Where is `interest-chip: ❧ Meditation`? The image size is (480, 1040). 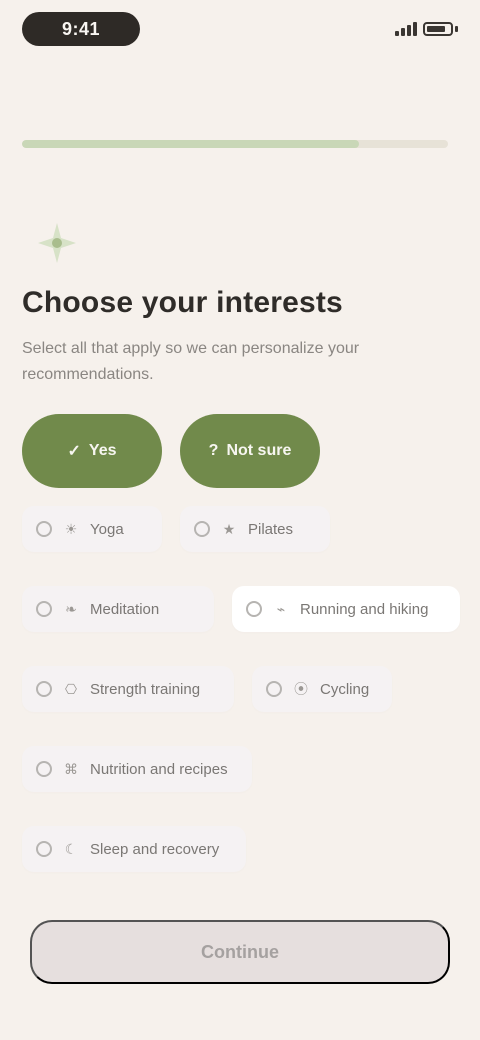
interest-chip: ❧ Meditation is located at coordinates (118, 609).